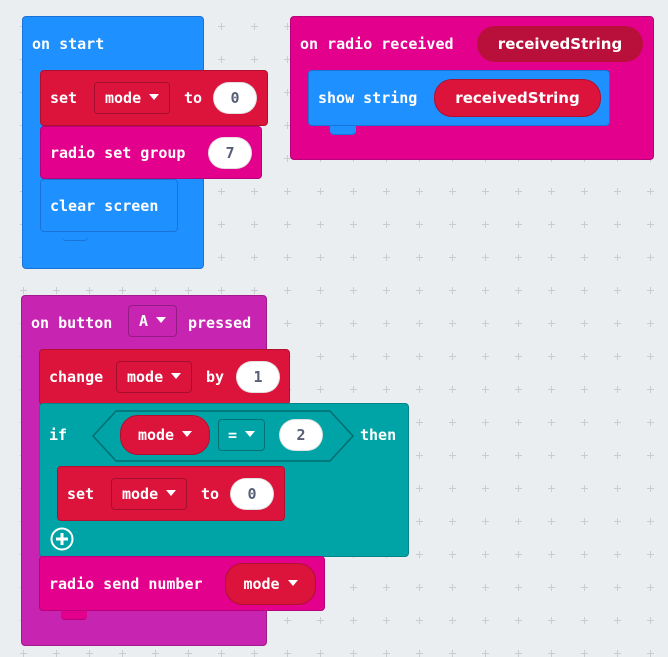 This screenshot has width=668, height=657. I want to click on send-mode-reporter-label: mode, so click(261, 584).